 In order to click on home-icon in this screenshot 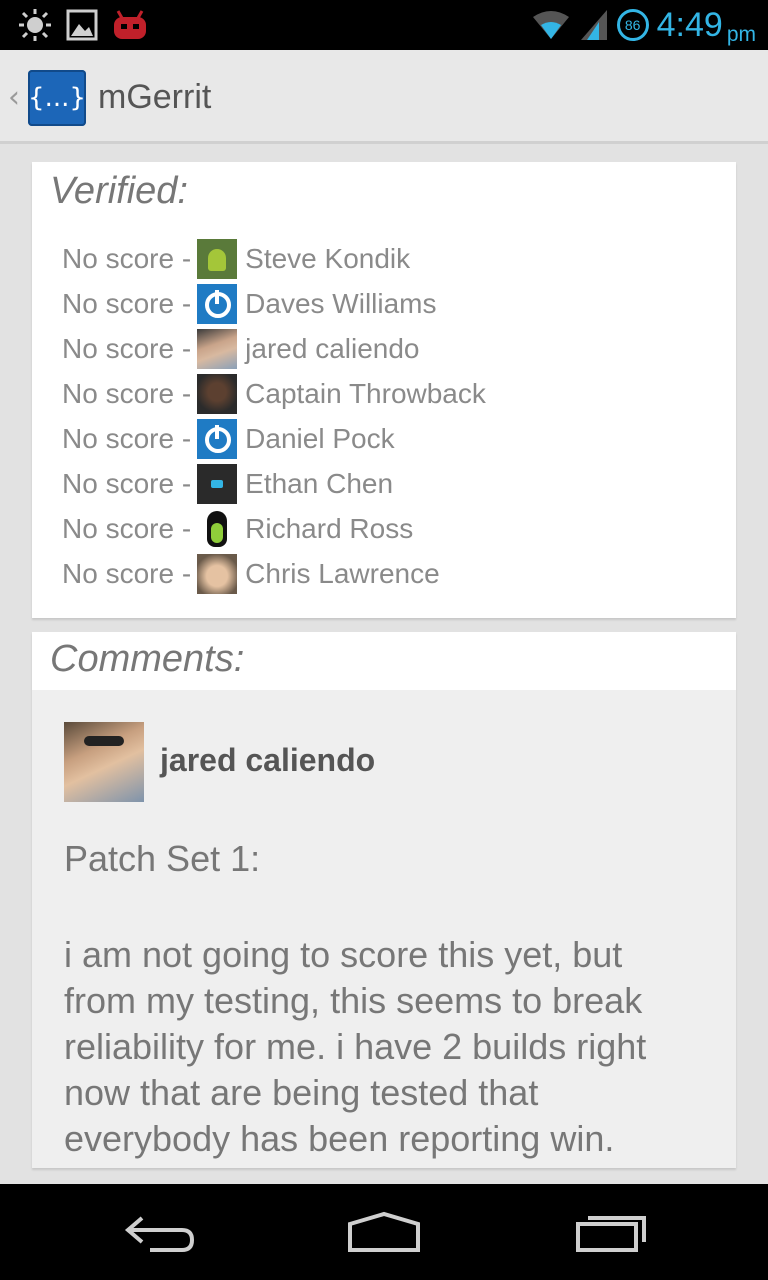, I will do `click(384, 1232)`.